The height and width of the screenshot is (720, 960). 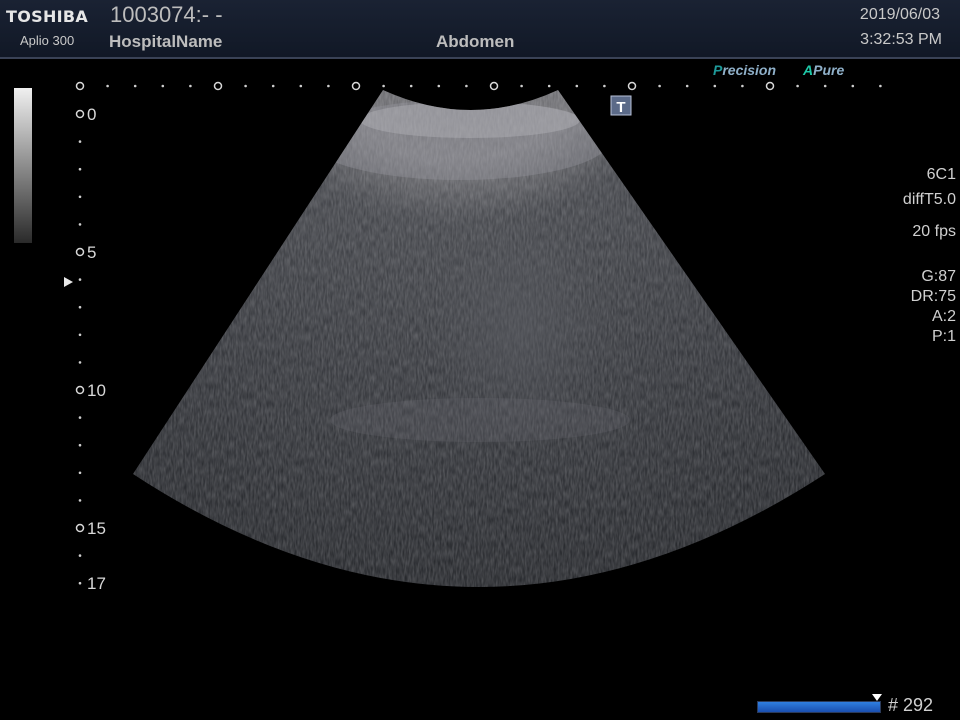 What do you see at coordinates (819, 707) in the screenshot?
I see `cine-progress-bar` at bounding box center [819, 707].